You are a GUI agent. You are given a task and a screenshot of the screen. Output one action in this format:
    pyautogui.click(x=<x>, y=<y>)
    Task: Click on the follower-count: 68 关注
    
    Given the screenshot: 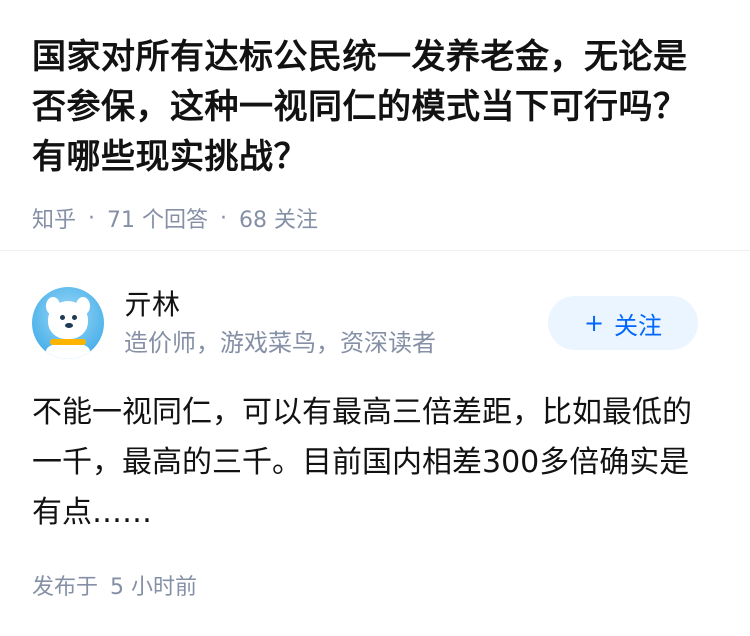 What is the action you would take?
    pyautogui.click(x=278, y=218)
    